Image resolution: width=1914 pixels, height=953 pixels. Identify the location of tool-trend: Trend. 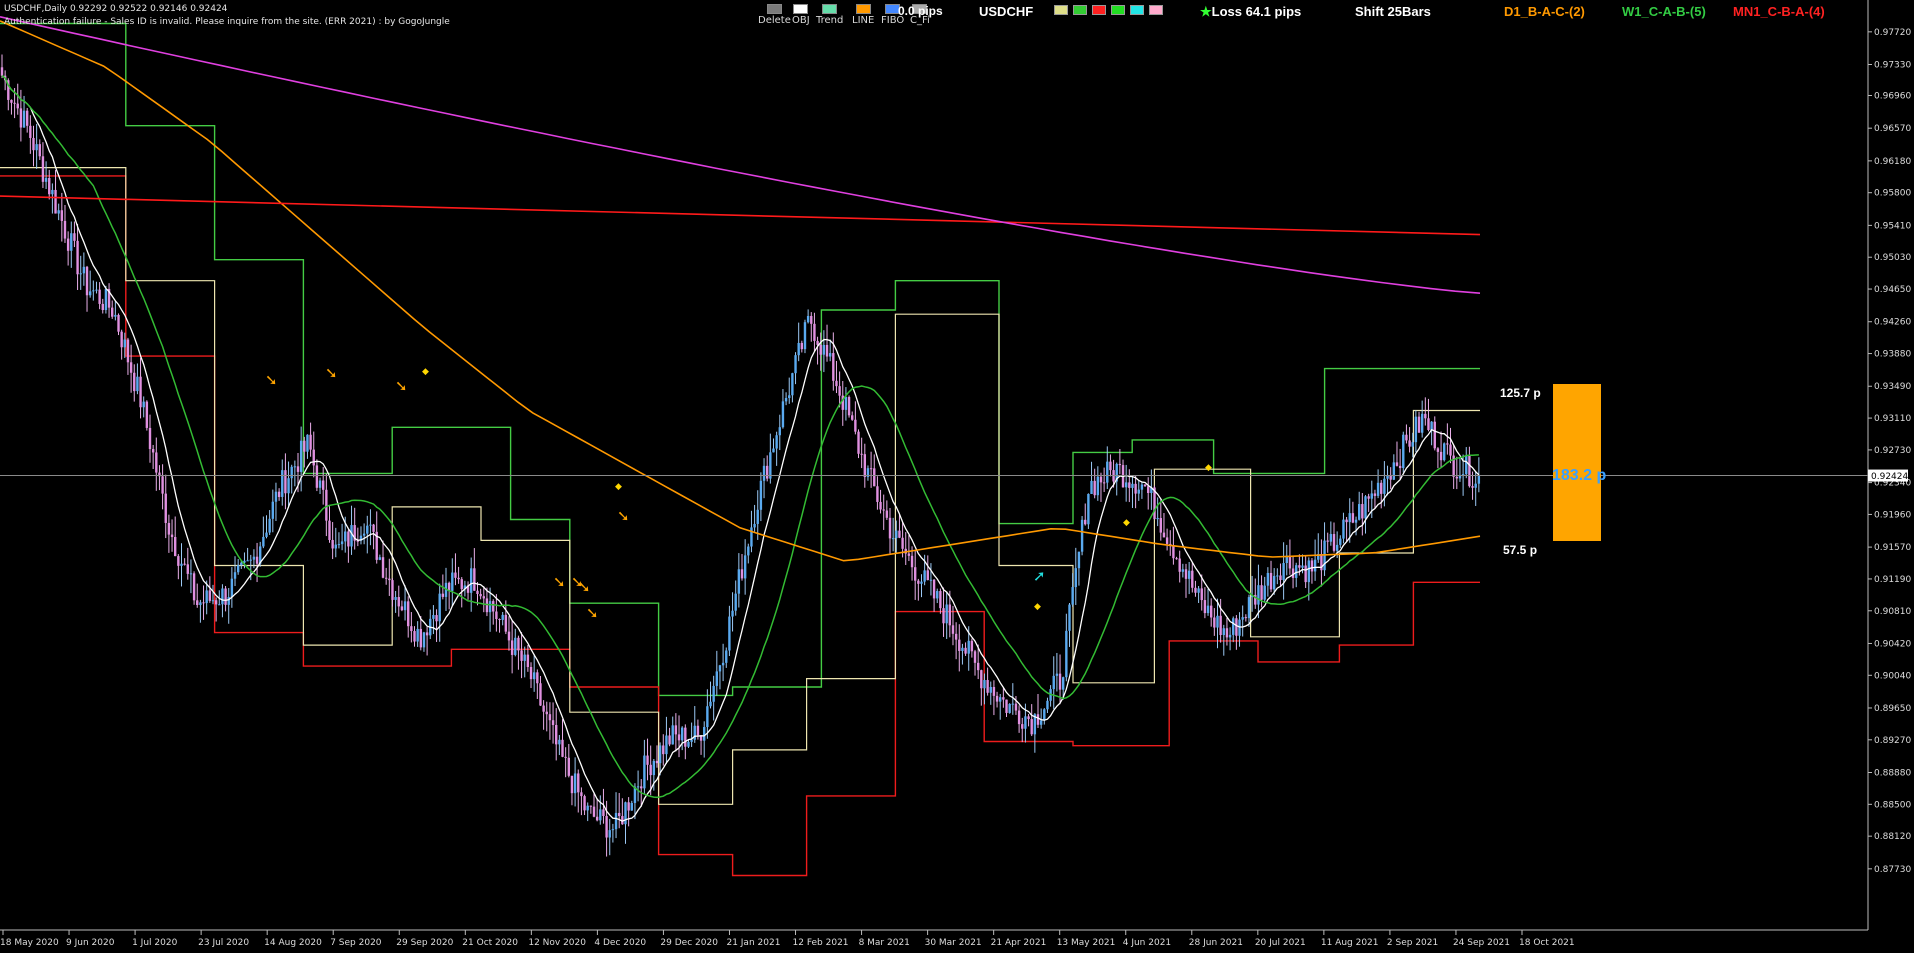
(829, 15).